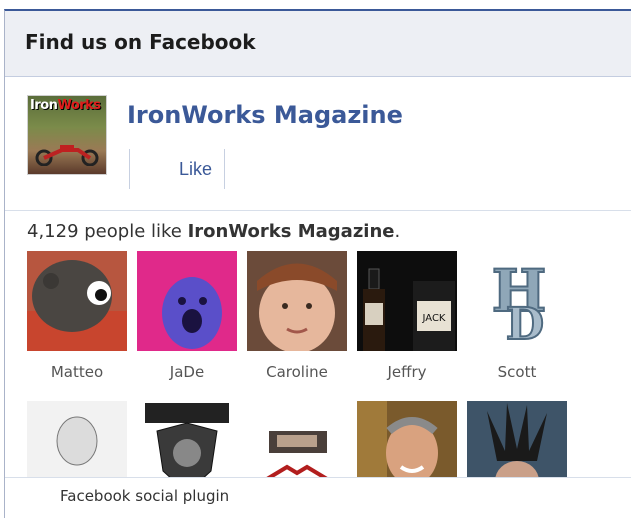 The height and width of the screenshot is (518, 631). What do you see at coordinates (517, 372) in the screenshot?
I see `fan-name: Scott` at bounding box center [517, 372].